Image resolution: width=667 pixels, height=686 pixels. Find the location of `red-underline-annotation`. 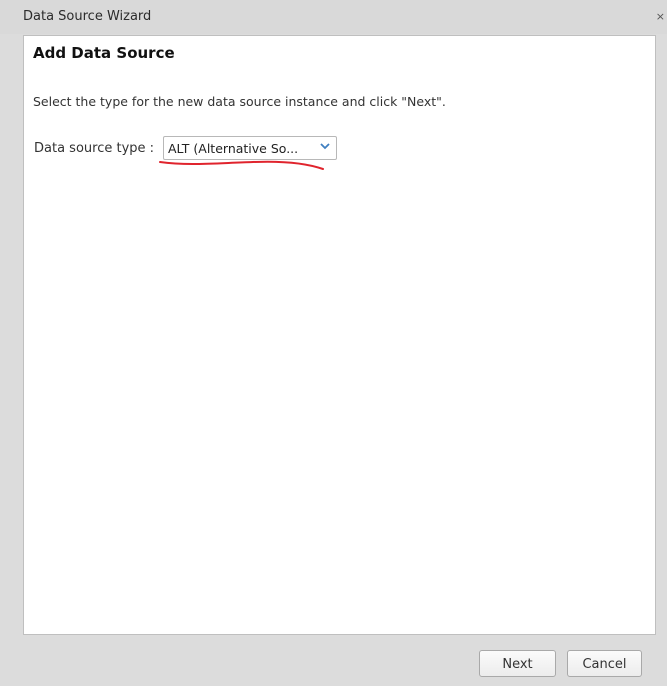

red-underline-annotation is located at coordinates (241, 165).